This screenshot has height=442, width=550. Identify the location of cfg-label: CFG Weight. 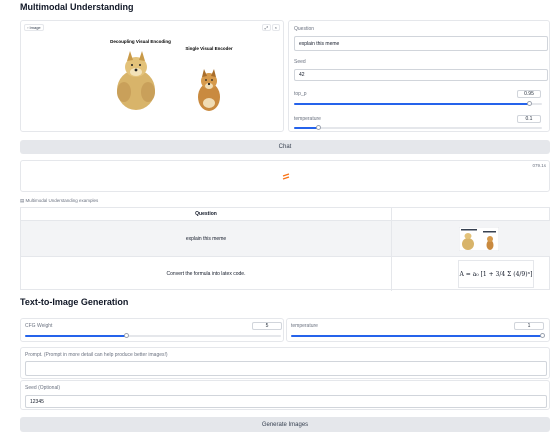
(39, 326).